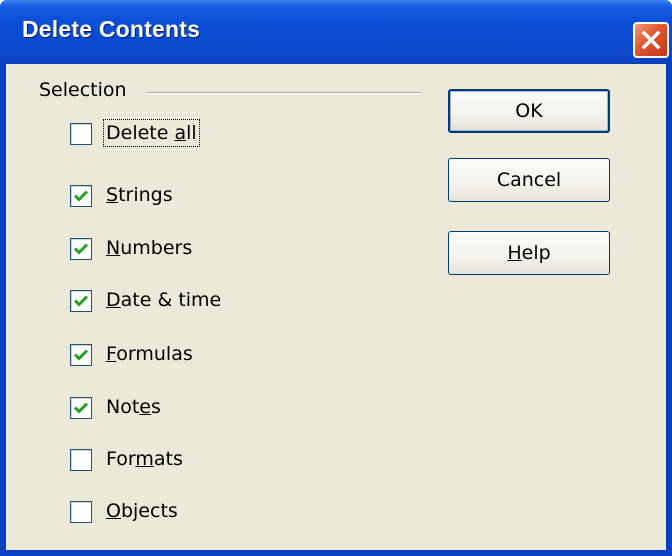 The height and width of the screenshot is (556, 672). Describe the element at coordinates (529, 111) in the screenshot. I see `ok-button: OK` at that location.